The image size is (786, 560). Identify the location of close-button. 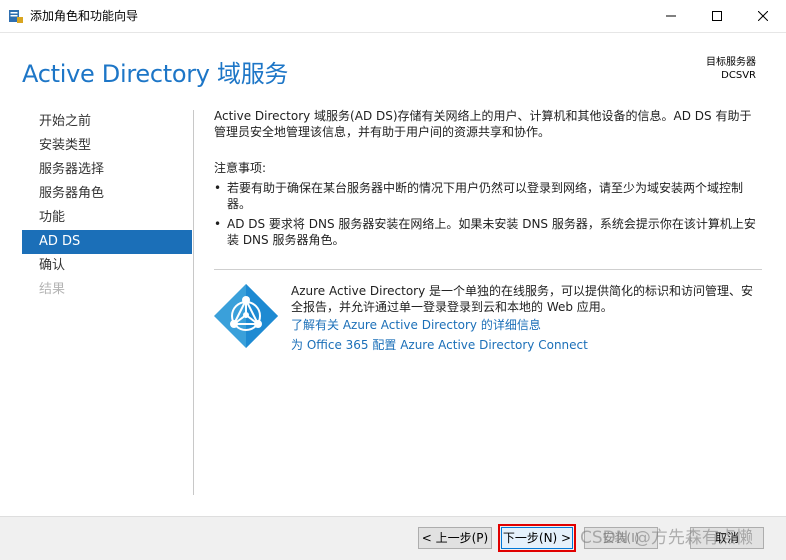
(763, 16).